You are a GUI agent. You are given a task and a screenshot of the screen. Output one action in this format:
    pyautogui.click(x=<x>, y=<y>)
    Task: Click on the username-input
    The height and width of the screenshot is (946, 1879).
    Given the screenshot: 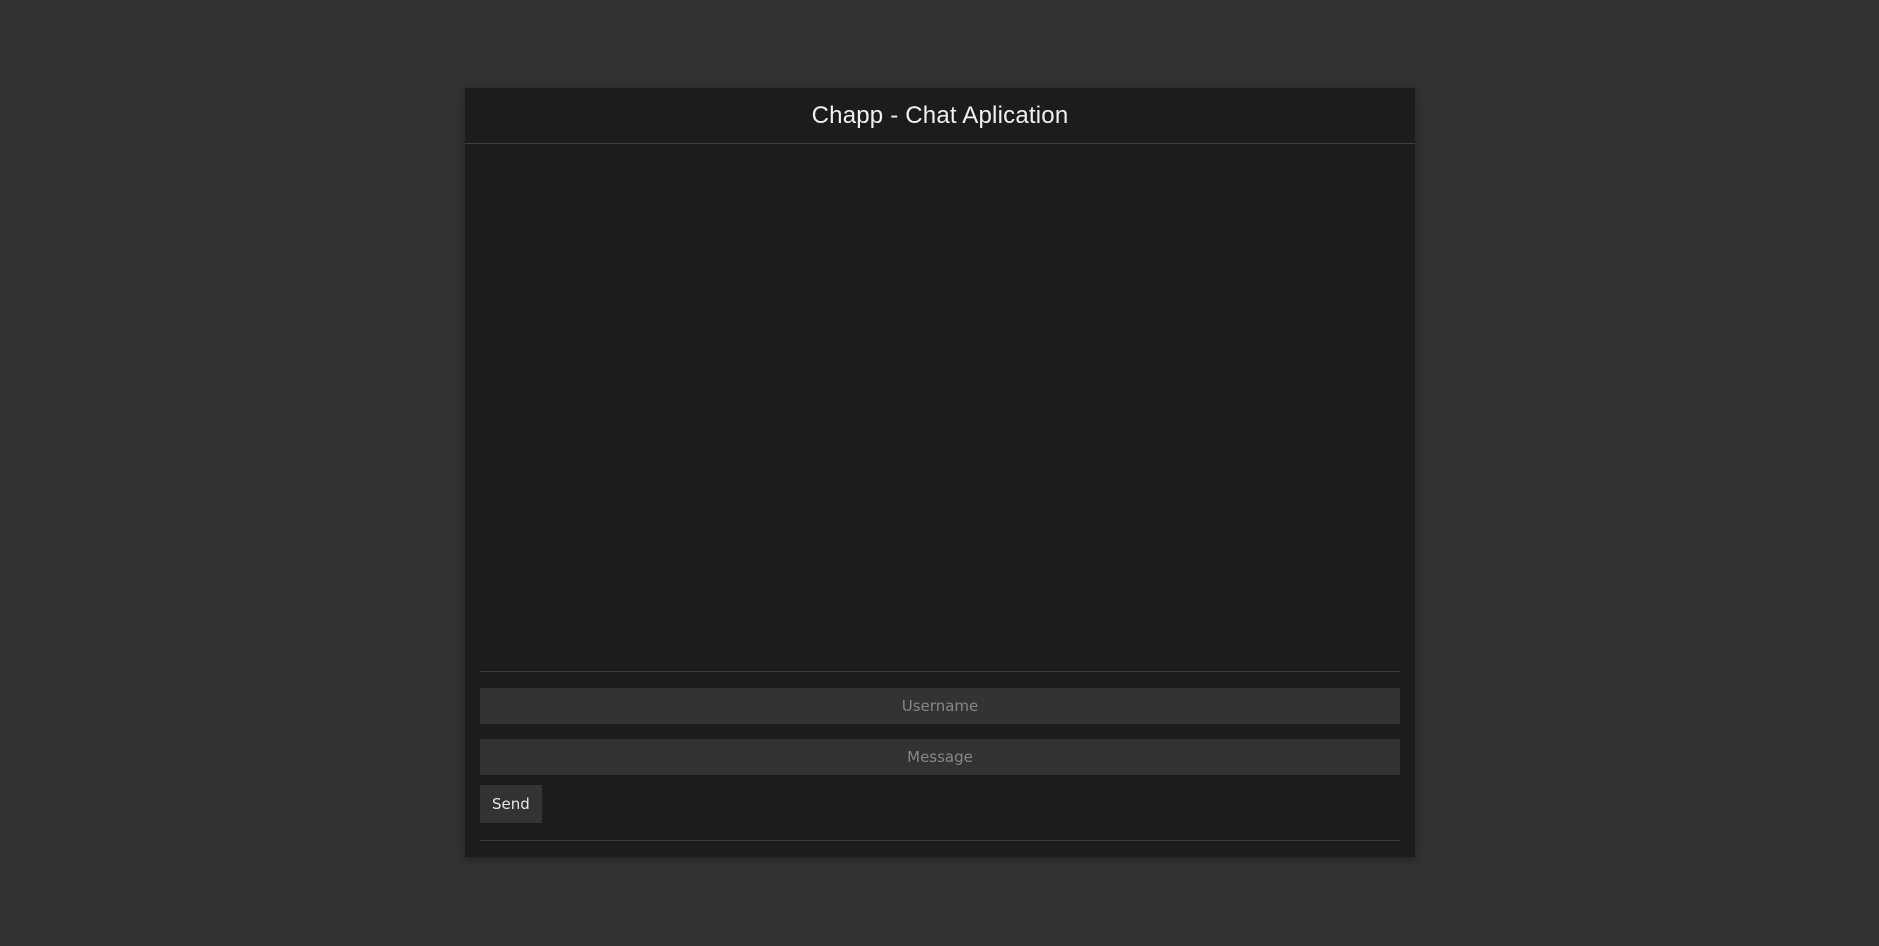 What is the action you would take?
    pyautogui.click(x=940, y=706)
    